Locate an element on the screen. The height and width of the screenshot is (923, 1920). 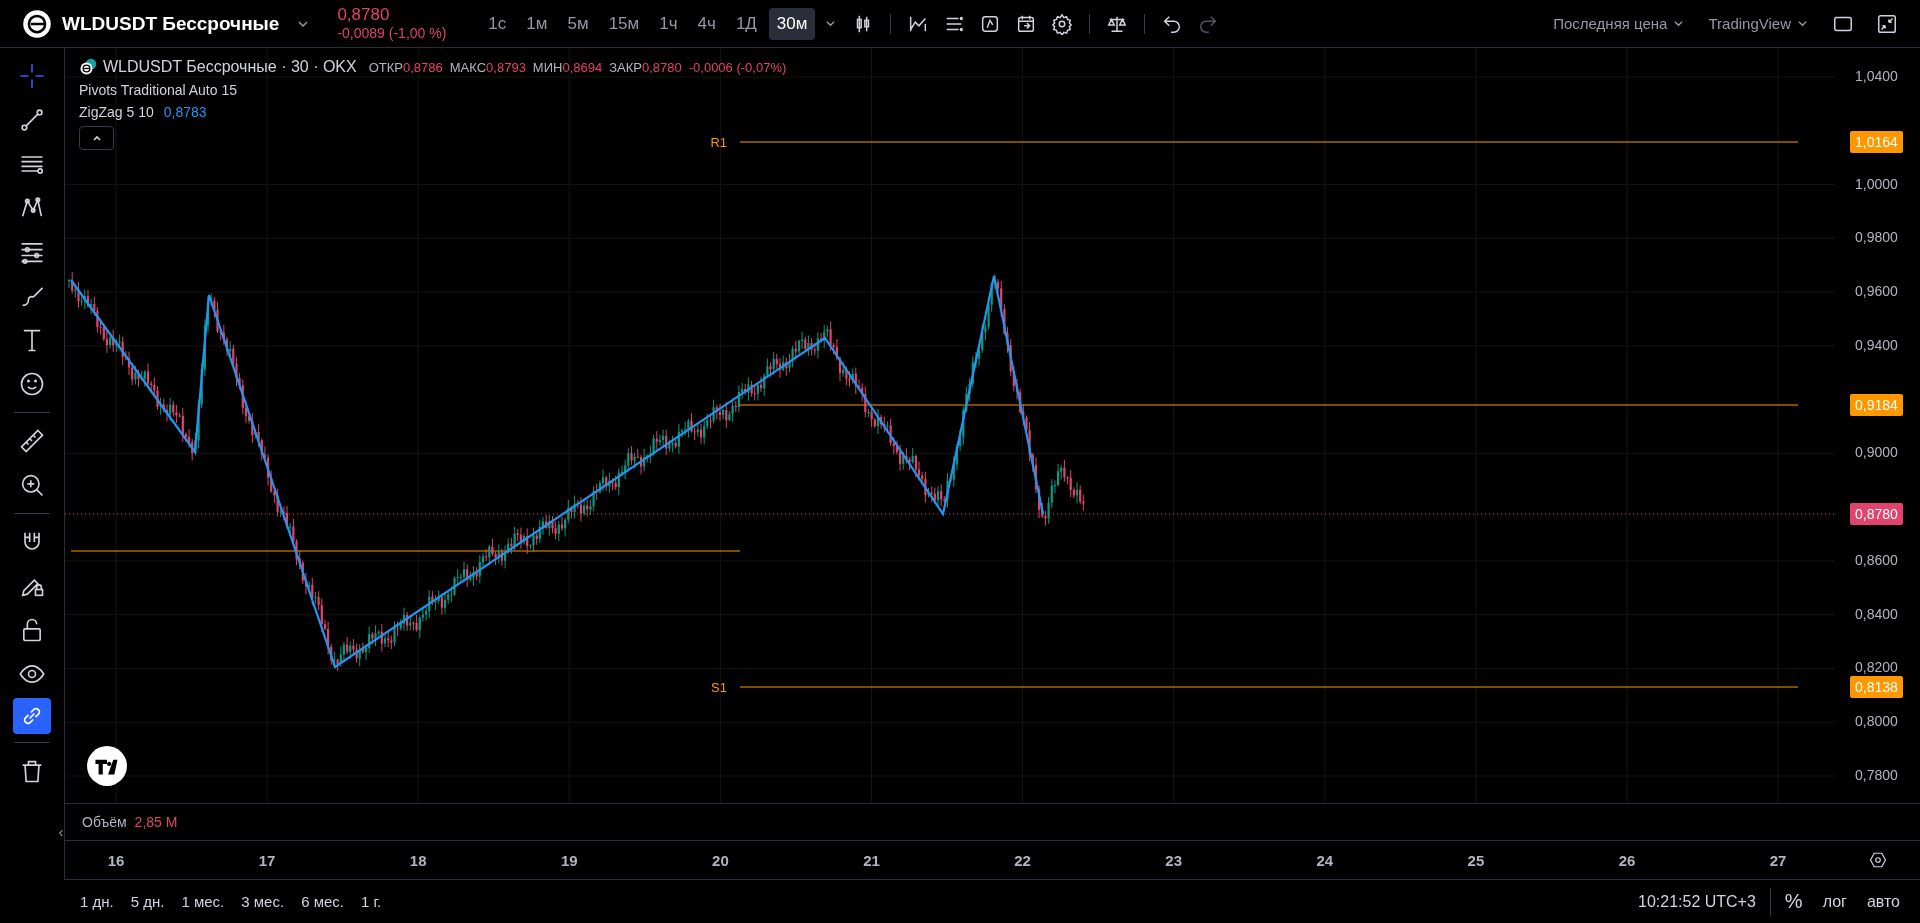
volume-label: Объём is located at coordinates (104, 822).